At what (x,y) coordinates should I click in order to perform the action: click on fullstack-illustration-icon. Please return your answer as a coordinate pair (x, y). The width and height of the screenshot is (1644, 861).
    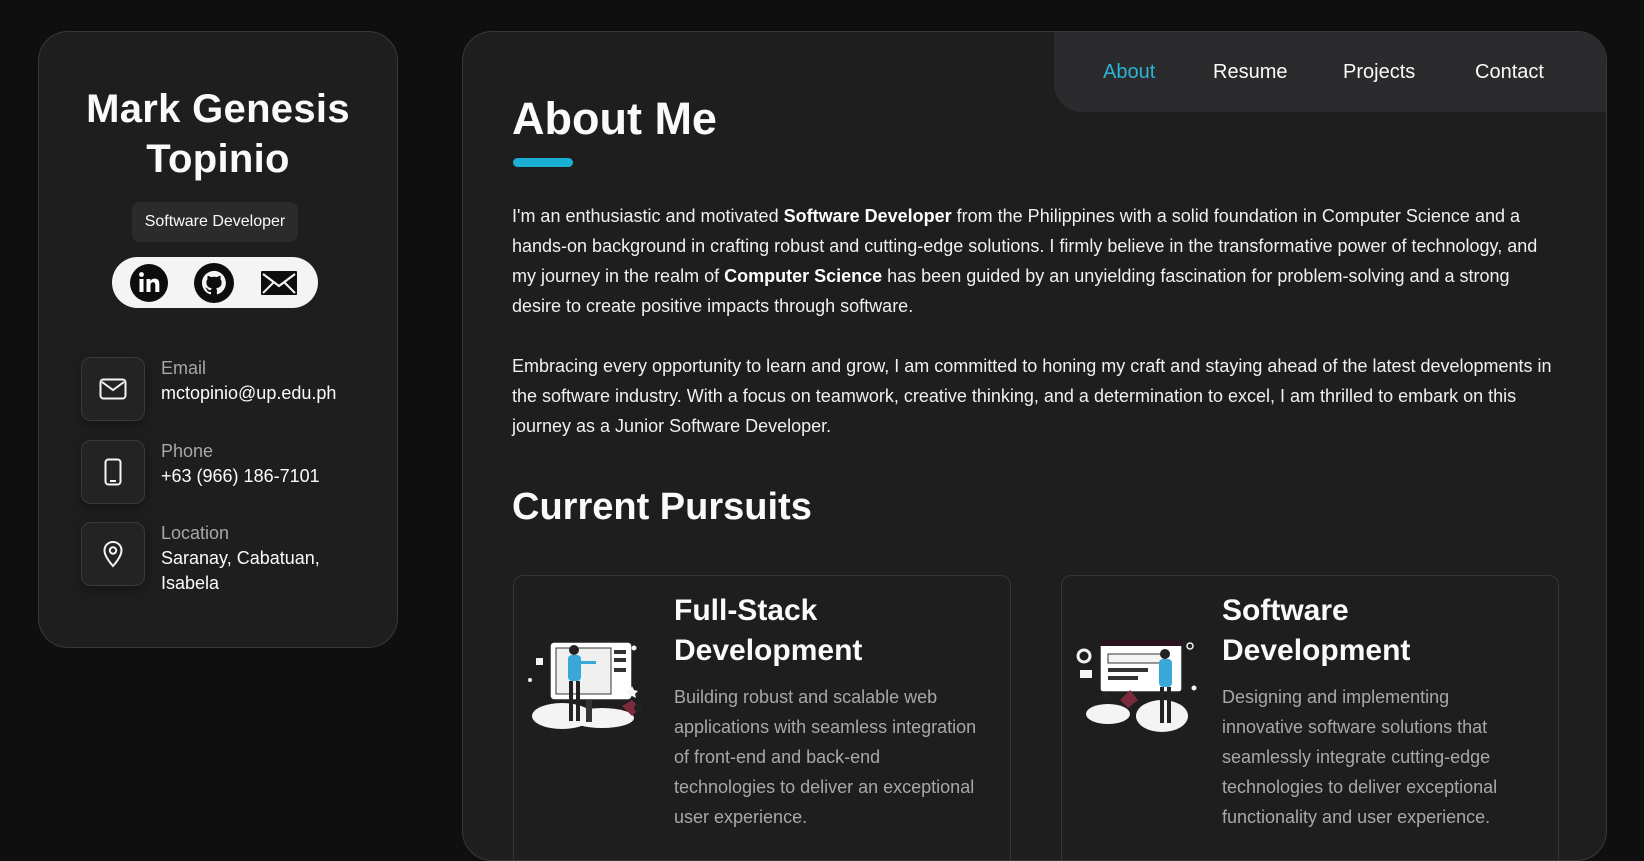
    Looking at the image, I should click on (585, 685).